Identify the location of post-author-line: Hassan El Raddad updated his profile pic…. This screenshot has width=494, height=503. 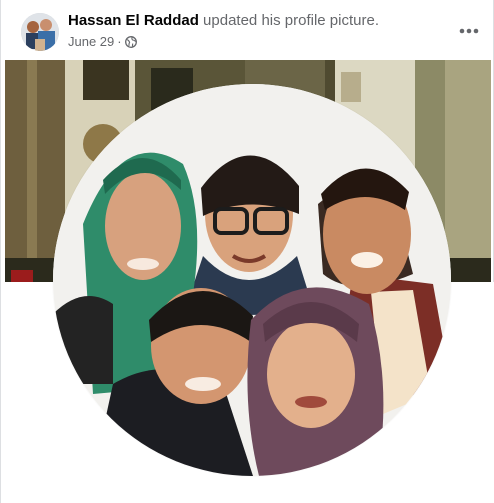
(223, 20).